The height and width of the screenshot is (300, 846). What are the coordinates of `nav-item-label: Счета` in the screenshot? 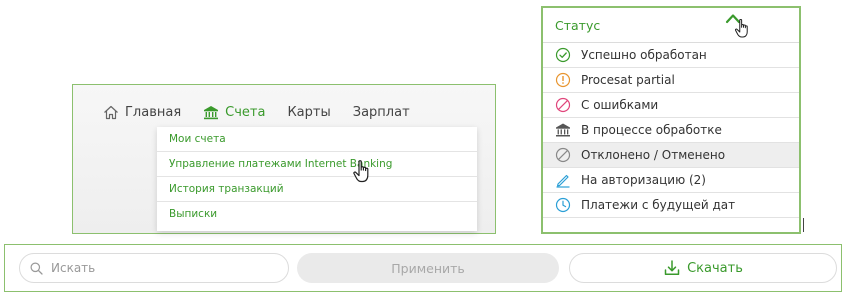 It's located at (245, 112).